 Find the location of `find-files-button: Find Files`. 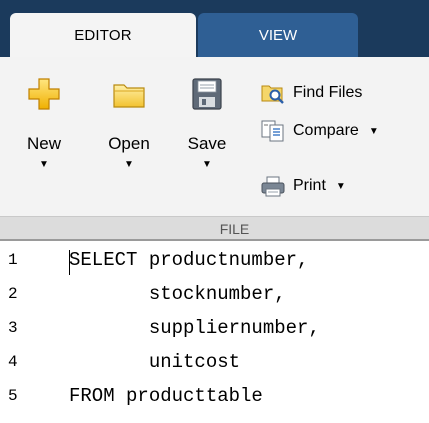

find-files-button: Find Files is located at coordinates (311, 93).